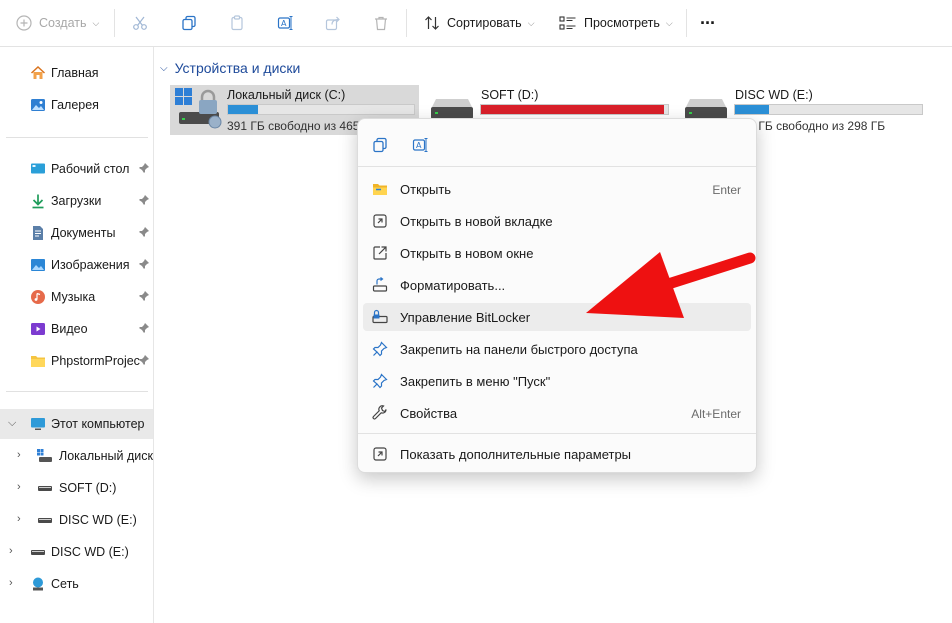 This screenshot has width=952, height=623. I want to click on menu-item-label: Закрепить на панели быстрого доступа, so click(519, 349).